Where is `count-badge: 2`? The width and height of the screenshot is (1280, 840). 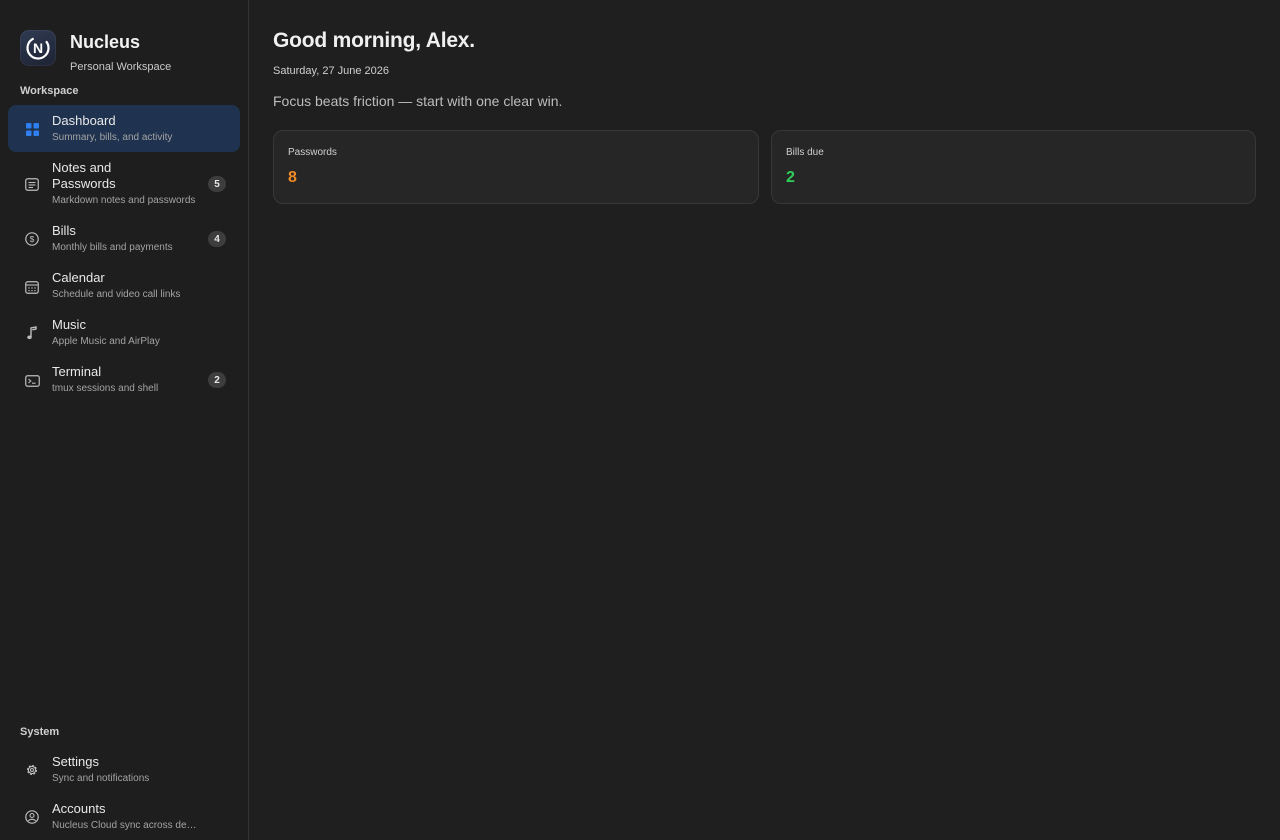
count-badge: 2 is located at coordinates (217, 380).